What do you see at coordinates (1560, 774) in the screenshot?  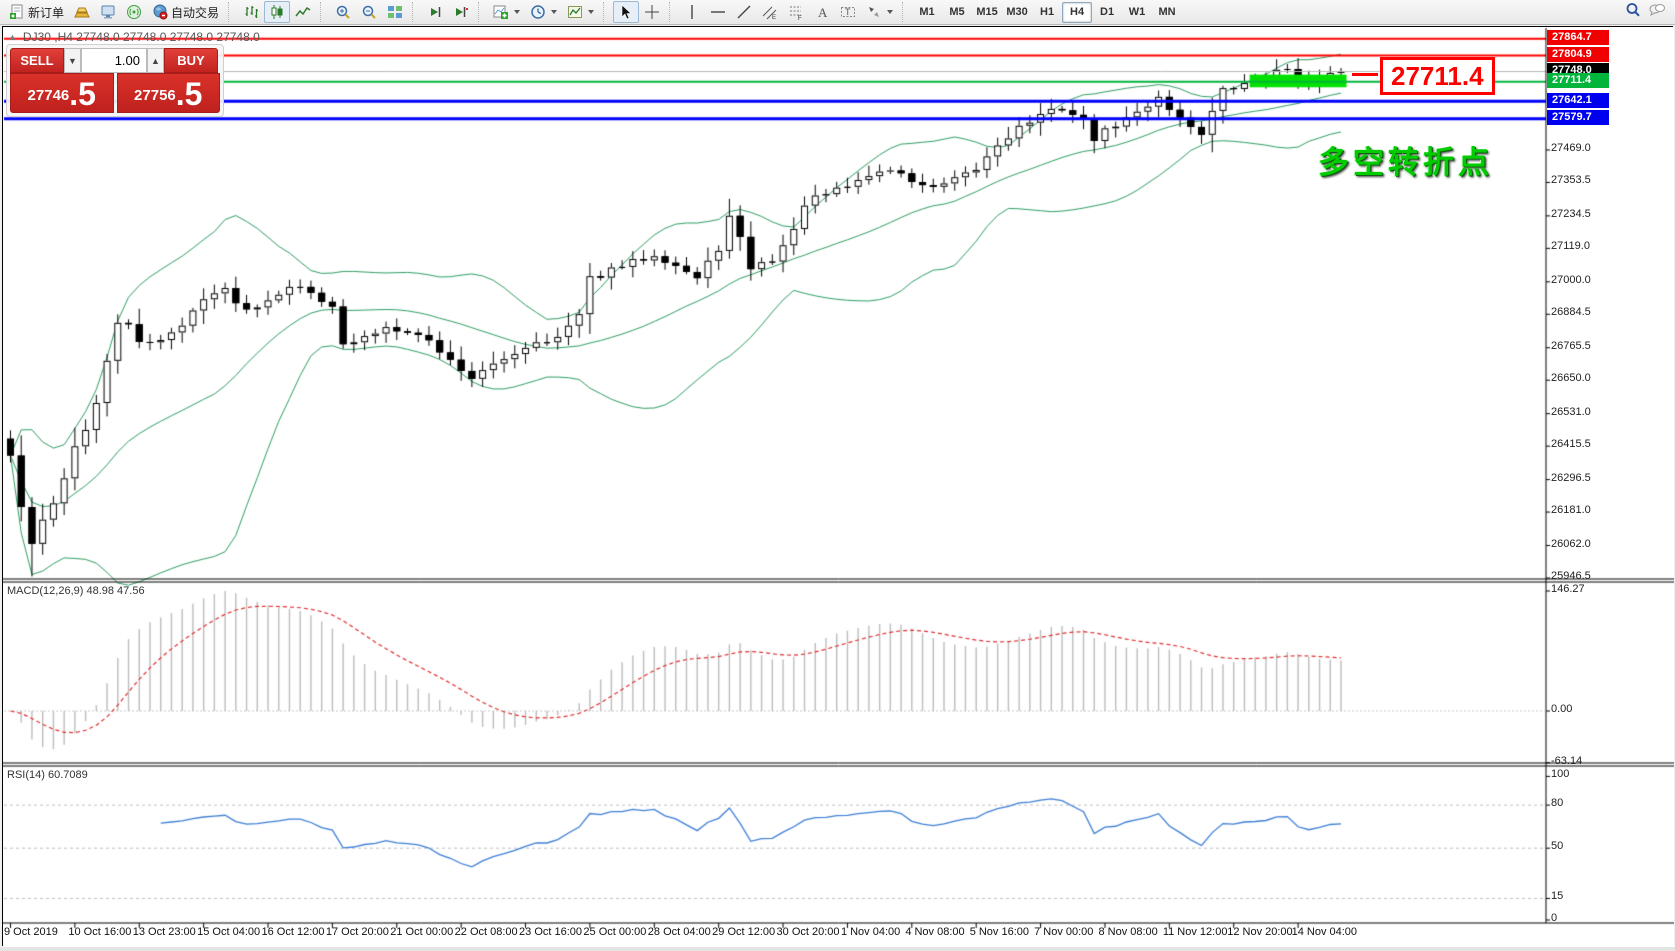 I see `rsi-scale-label: 100` at bounding box center [1560, 774].